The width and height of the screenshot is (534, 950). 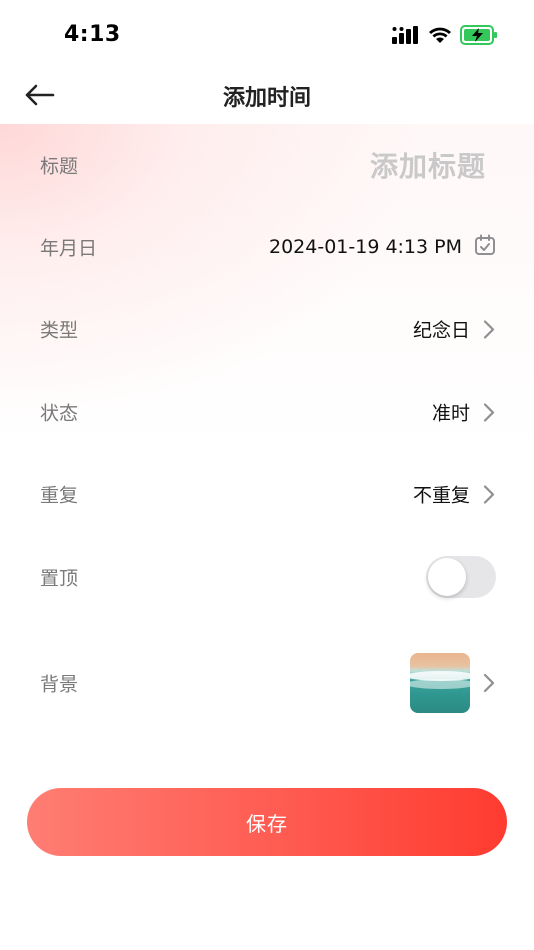 I want to click on wifi-icon, so click(x=440, y=37).